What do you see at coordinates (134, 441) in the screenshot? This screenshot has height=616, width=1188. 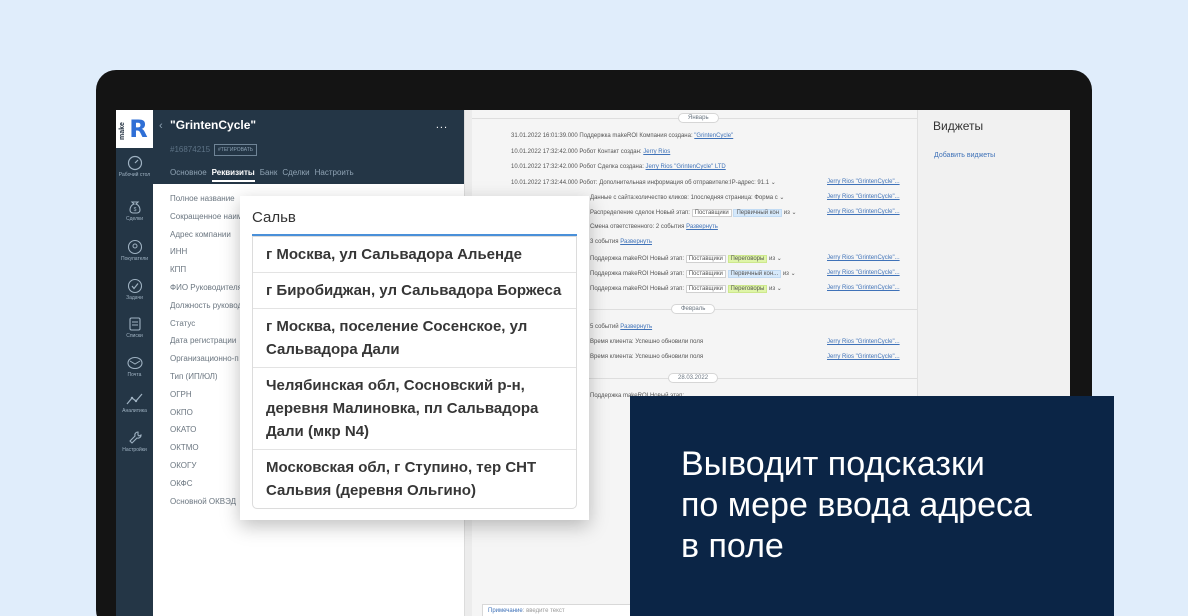 I see `nav-item-settings: Настройки` at bounding box center [134, 441].